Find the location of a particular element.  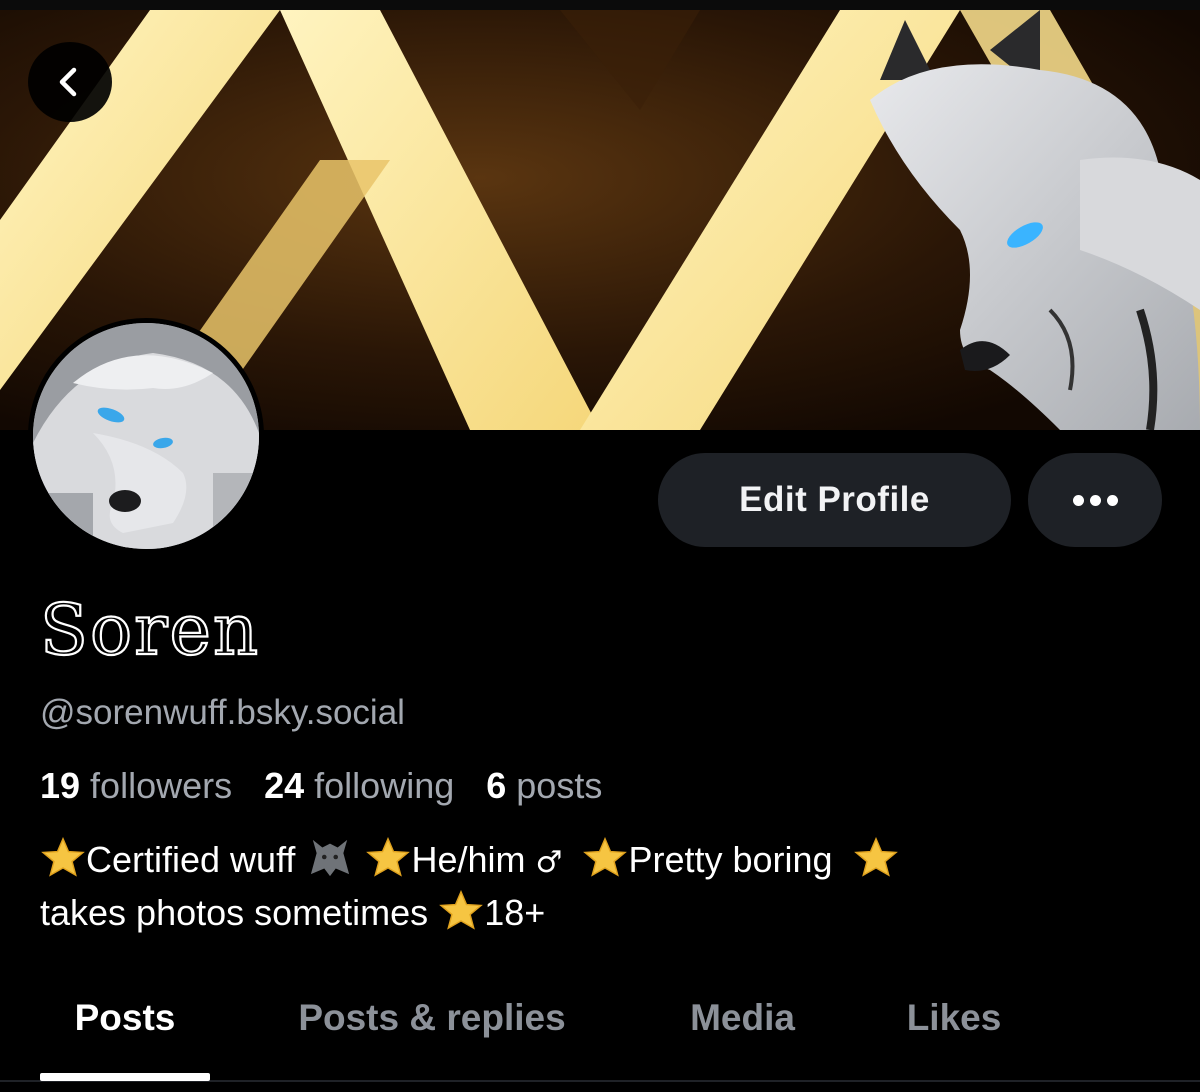

wolf-icon is located at coordinates (330, 858).